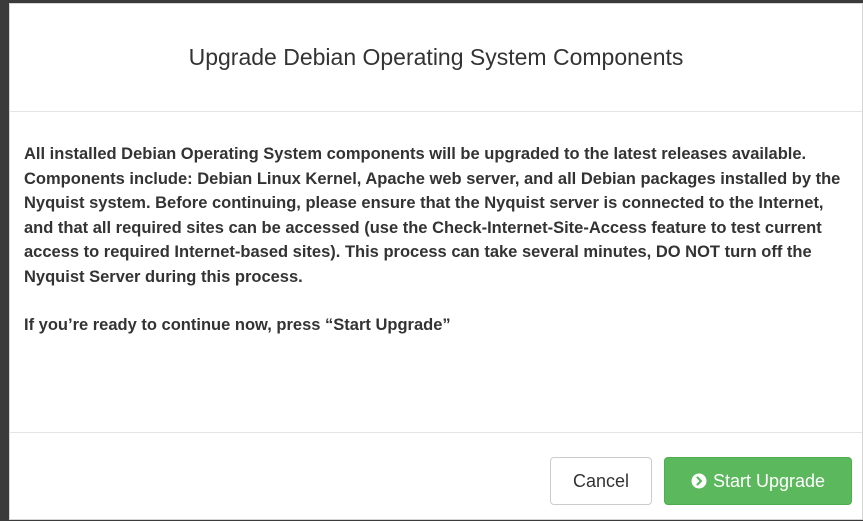 The width and height of the screenshot is (863, 521). I want to click on start-upgrade-button: Start Upgrade, so click(758, 481).